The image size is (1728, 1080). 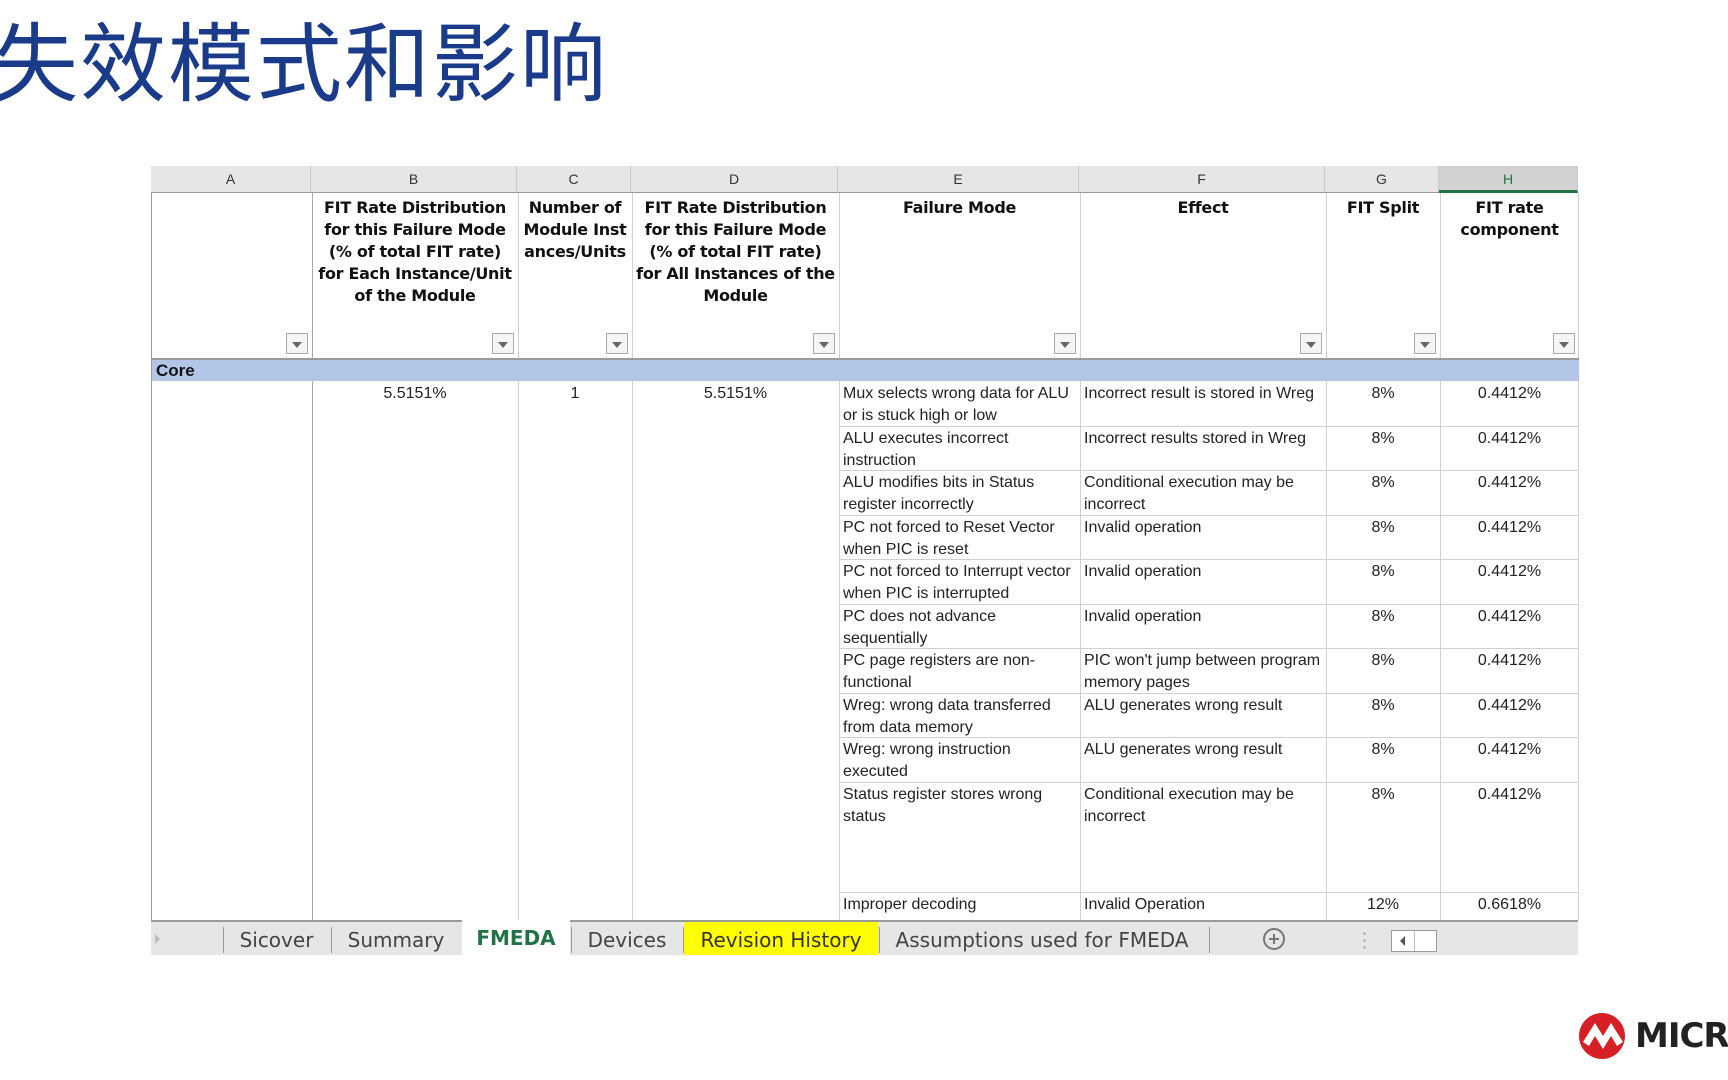 I want to click on cell-fit-component: 0.6618%, so click(x=1509, y=905).